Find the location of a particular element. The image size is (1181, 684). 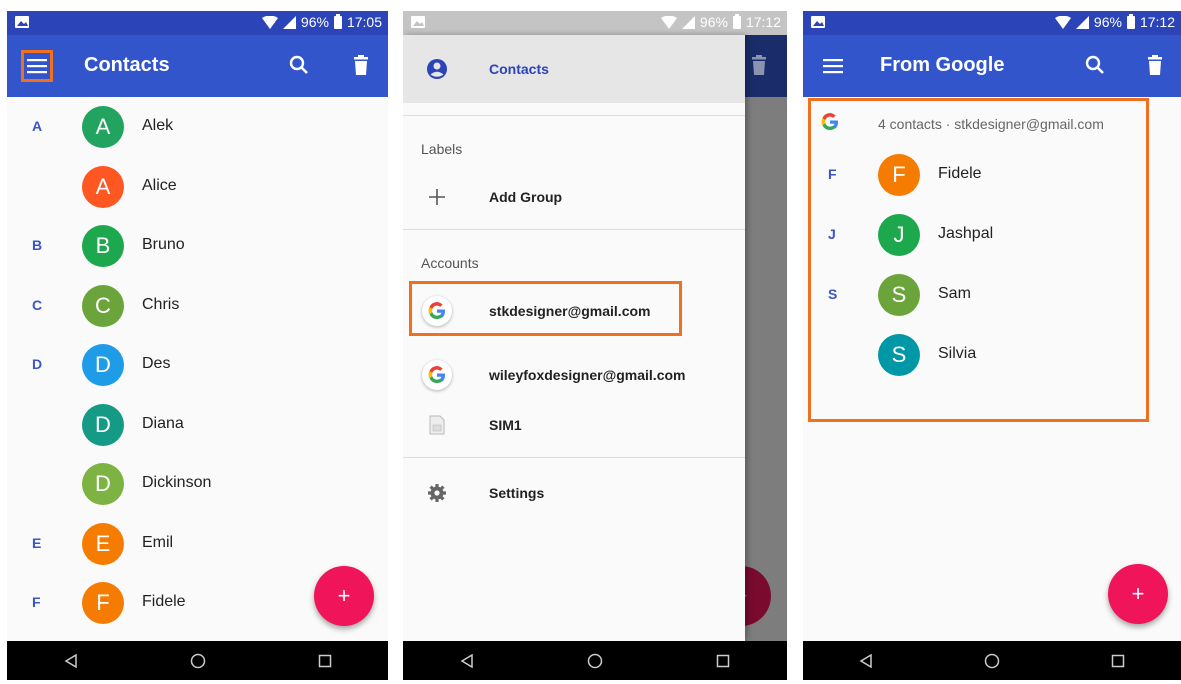

hamburger-icon is located at coordinates (833, 66).